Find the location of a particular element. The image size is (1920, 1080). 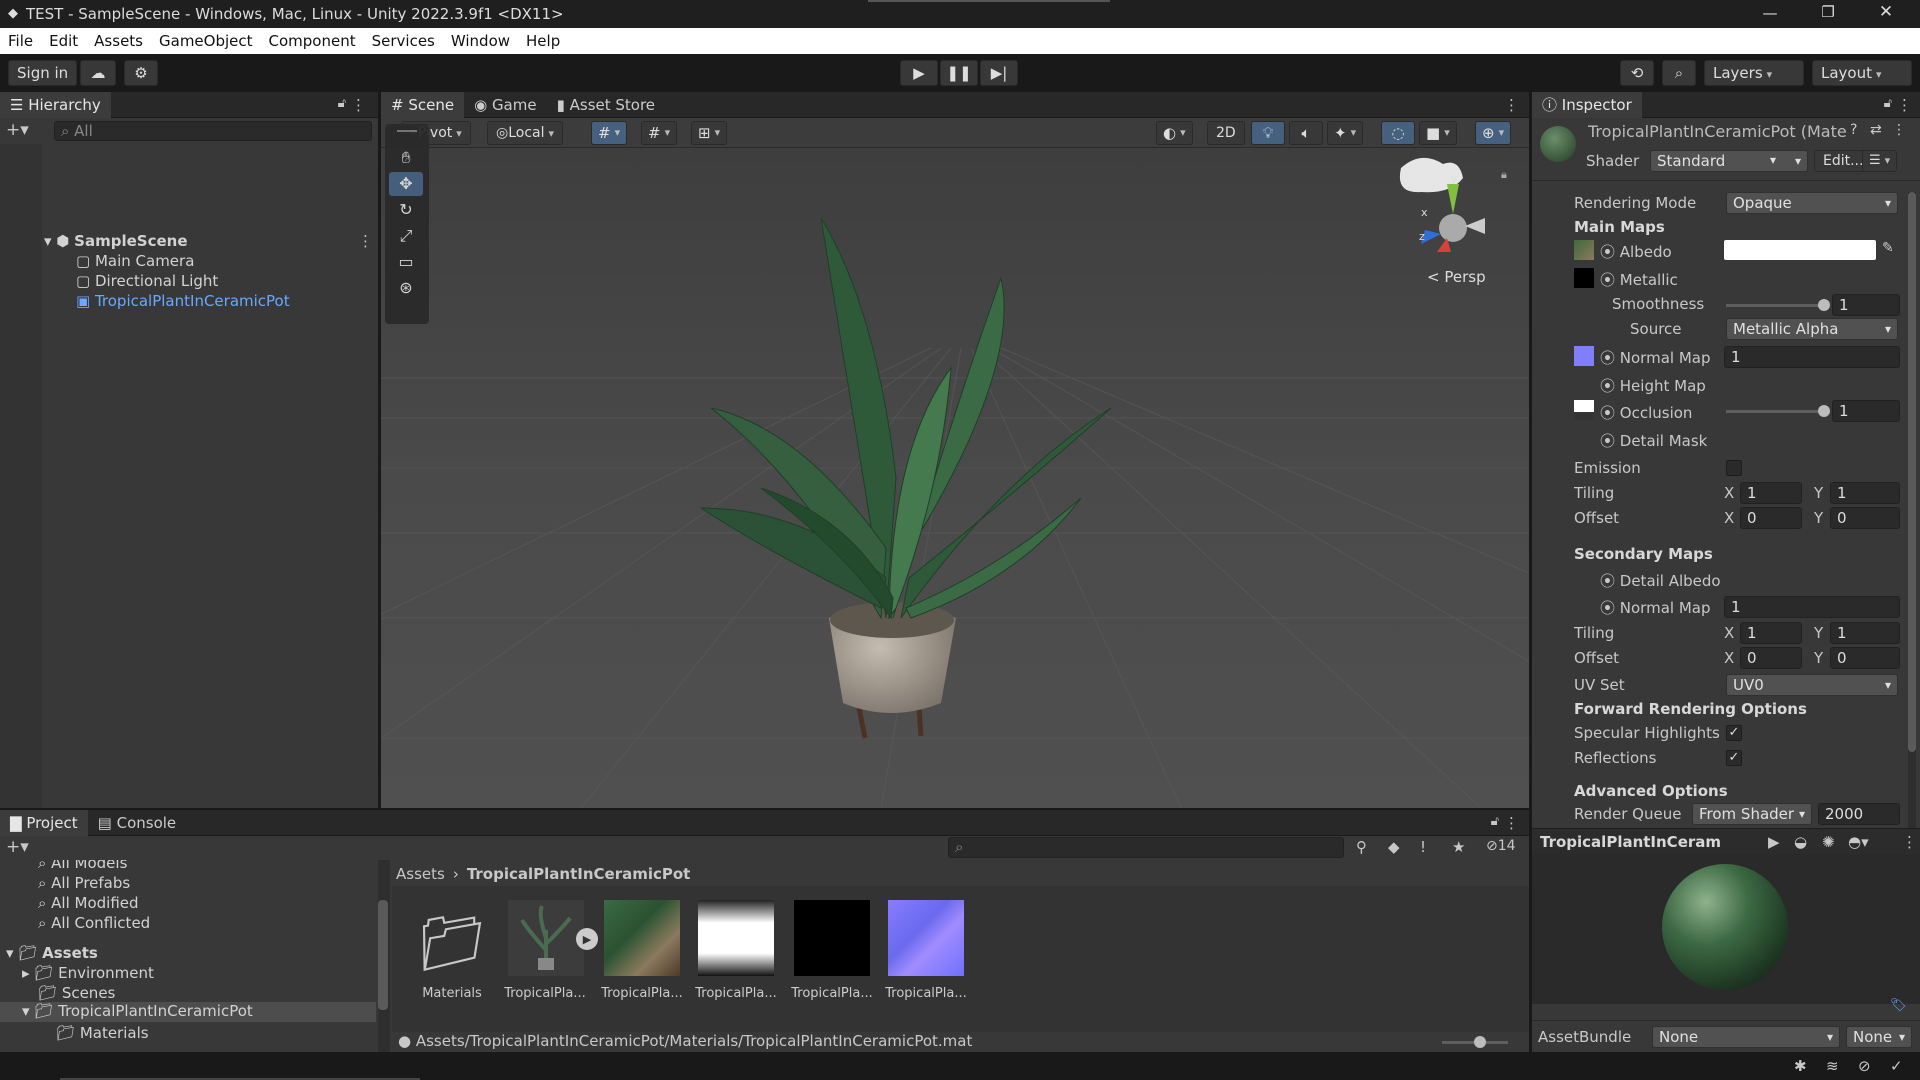

normal-map-scale-input: 1 is located at coordinates (1812, 357).